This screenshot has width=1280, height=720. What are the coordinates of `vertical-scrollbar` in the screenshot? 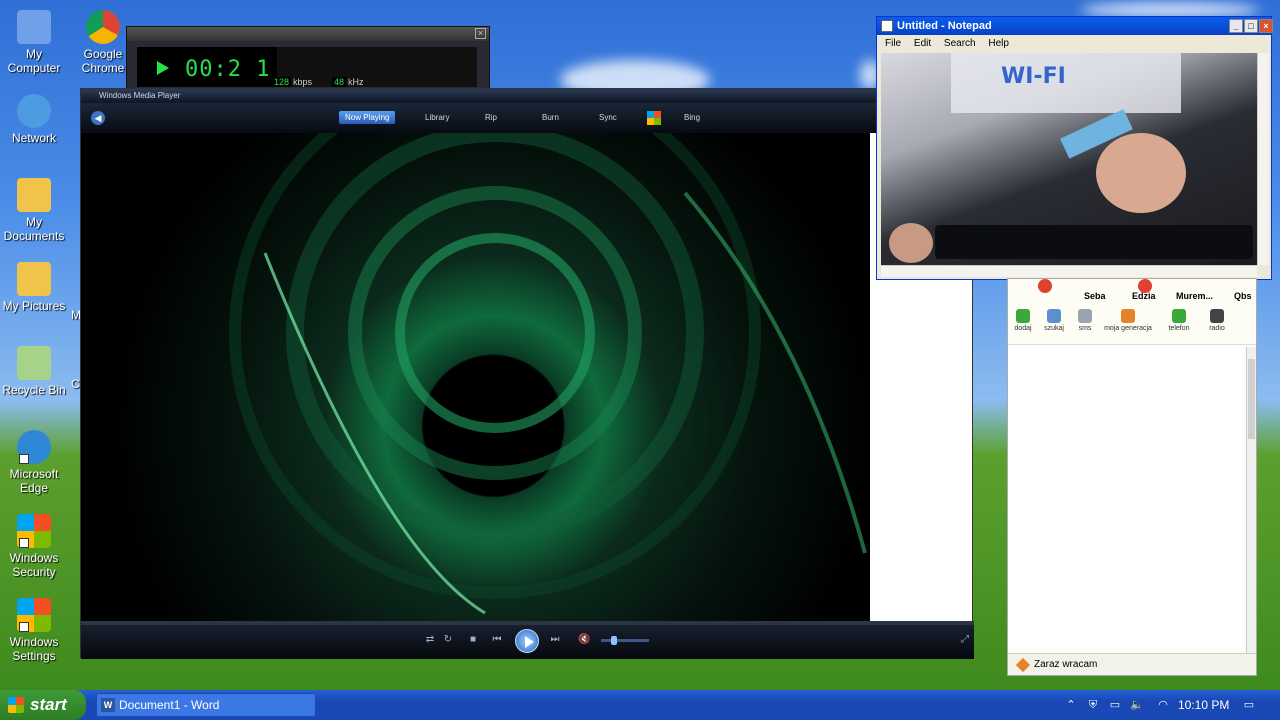 It's located at (1263, 159).